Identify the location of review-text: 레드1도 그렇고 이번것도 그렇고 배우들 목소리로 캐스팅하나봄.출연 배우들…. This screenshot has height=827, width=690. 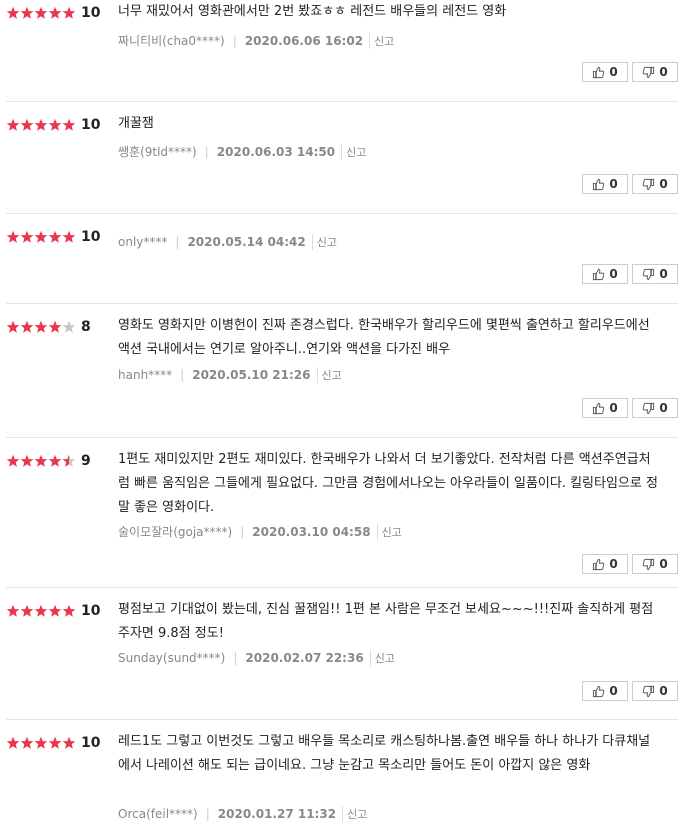
(384, 753).